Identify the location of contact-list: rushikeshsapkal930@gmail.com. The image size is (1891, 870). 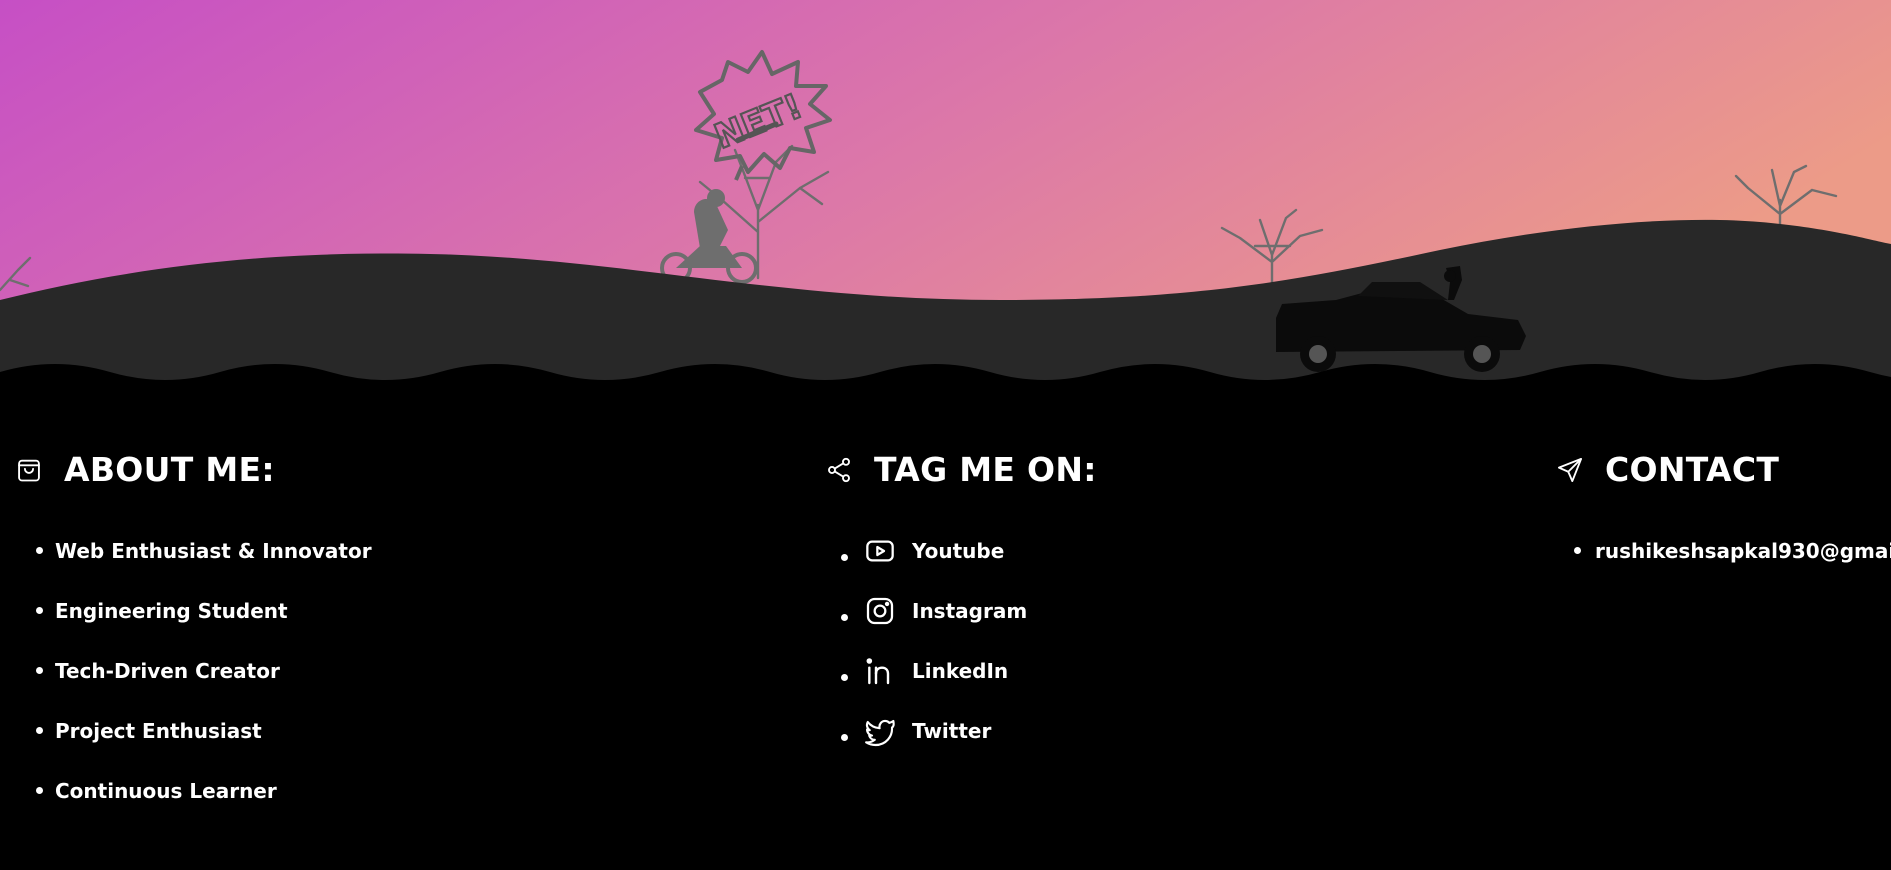
(1723, 551).